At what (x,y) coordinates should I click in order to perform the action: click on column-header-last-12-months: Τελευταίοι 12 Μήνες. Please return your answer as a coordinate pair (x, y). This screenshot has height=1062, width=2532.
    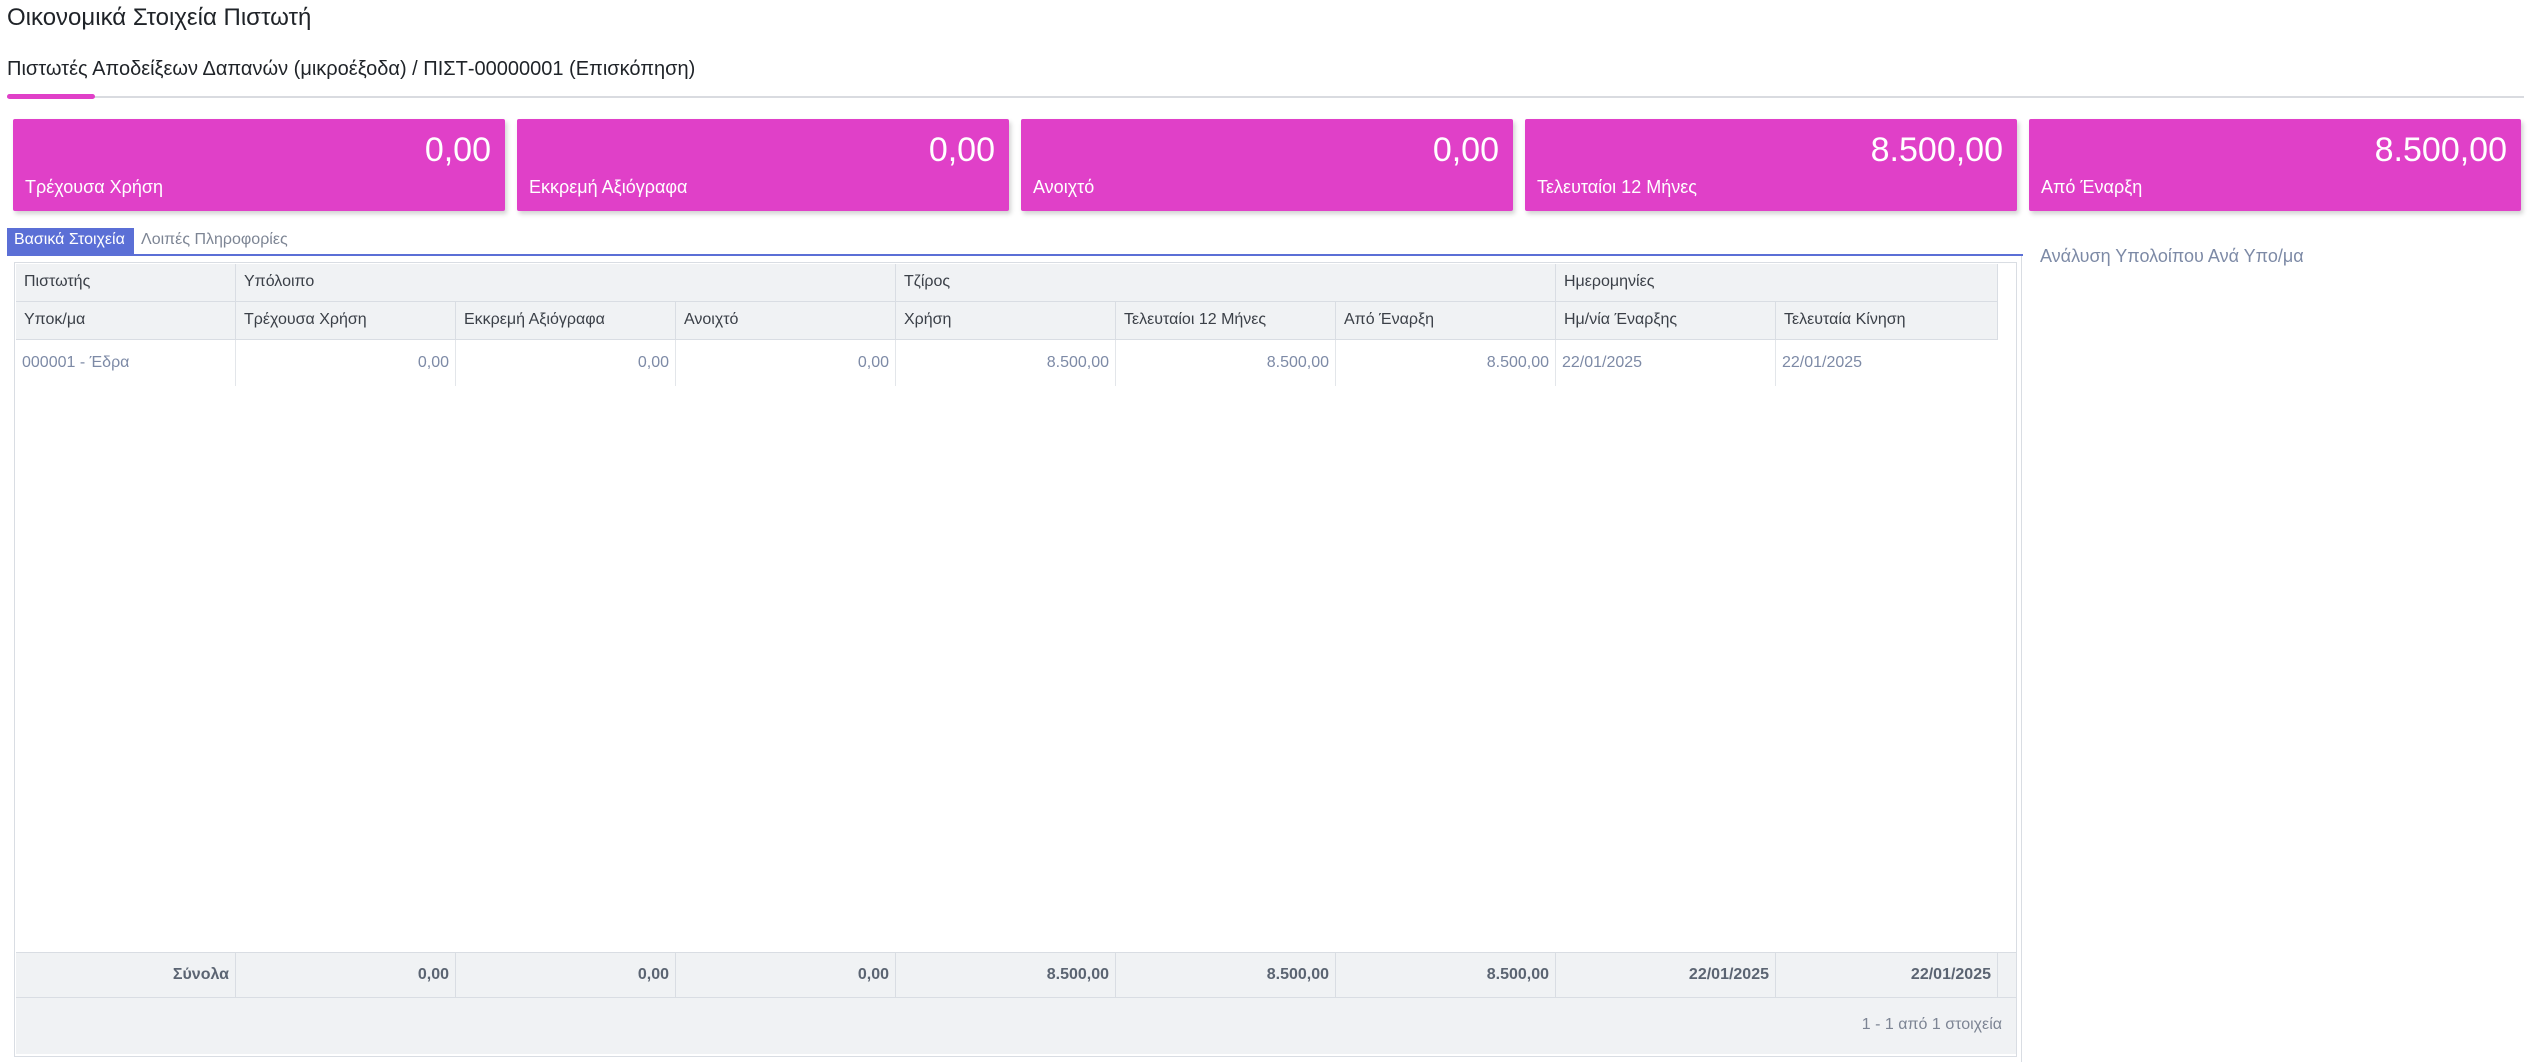
    Looking at the image, I should click on (1226, 320).